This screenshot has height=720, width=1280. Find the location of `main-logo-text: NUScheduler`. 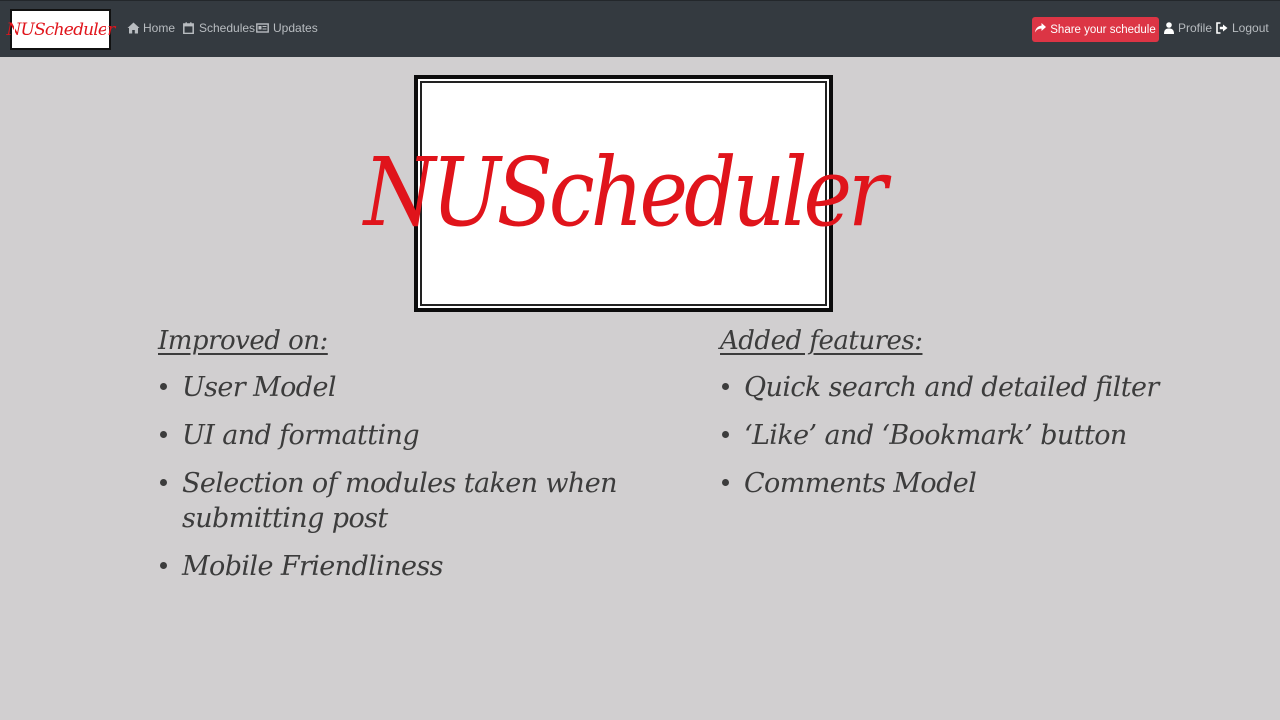

main-logo-text: NUScheduler is located at coordinates (625, 193).